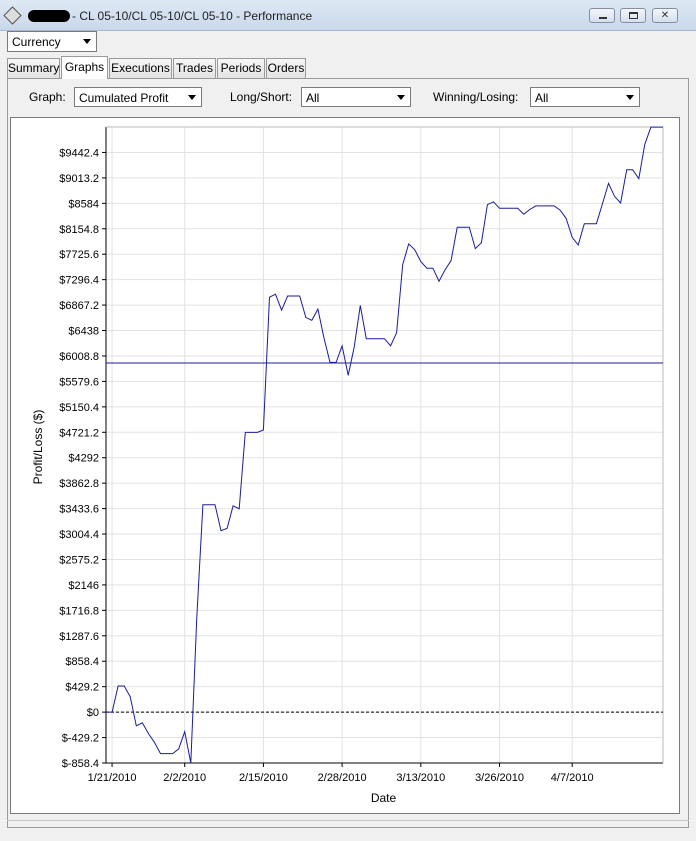  What do you see at coordinates (83, 459) in the screenshot?
I see `y-tick-label: $4292` at bounding box center [83, 459].